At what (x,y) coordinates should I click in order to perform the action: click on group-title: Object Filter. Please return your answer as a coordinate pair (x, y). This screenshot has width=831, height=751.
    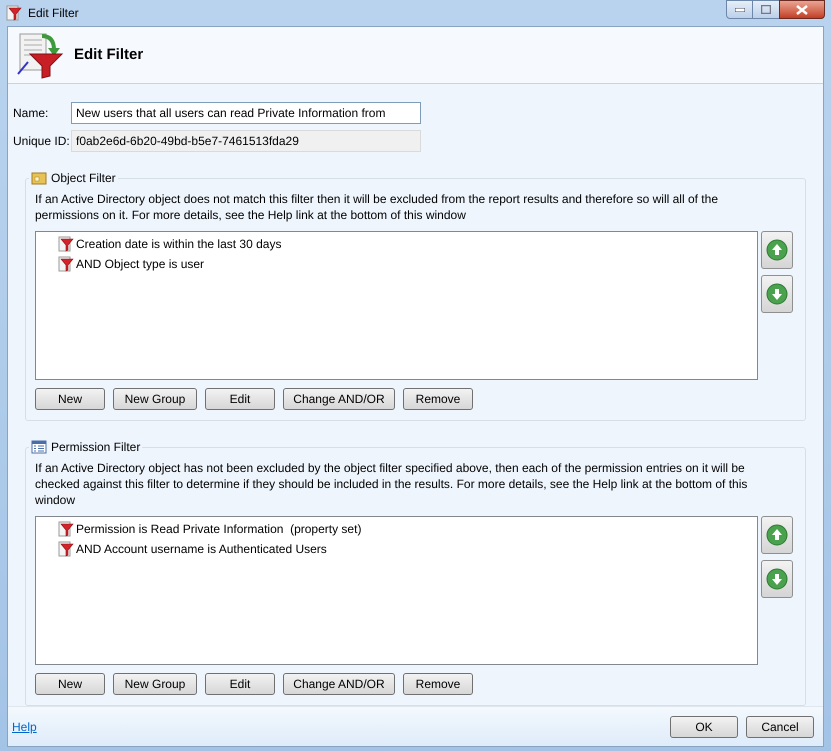
    Looking at the image, I should click on (83, 178).